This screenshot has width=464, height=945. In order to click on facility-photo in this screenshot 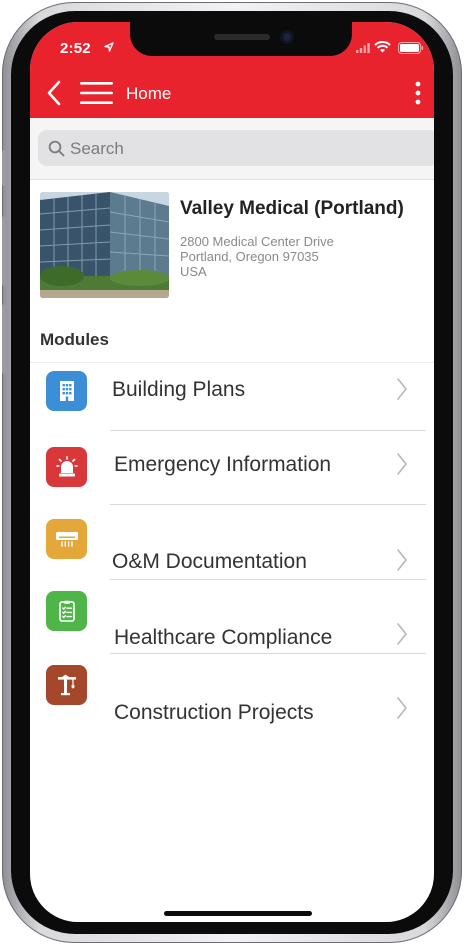, I will do `click(104, 245)`.